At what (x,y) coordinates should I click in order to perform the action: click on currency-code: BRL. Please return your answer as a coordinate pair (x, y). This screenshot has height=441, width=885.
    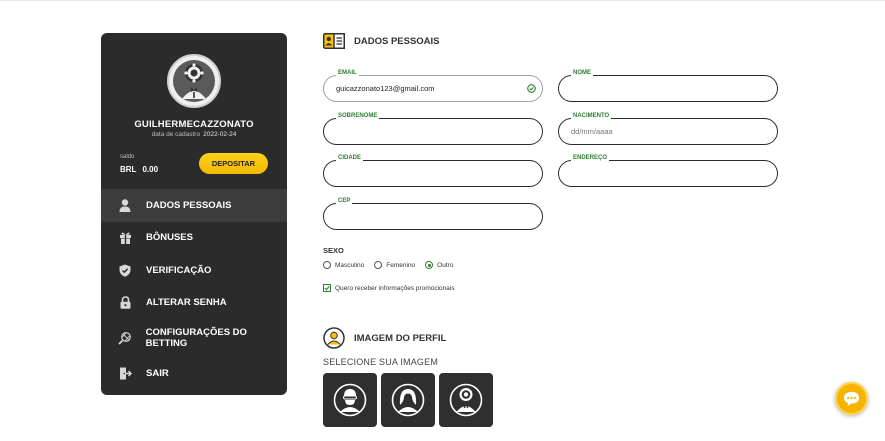
    Looking at the image, I should click on (128, 169).